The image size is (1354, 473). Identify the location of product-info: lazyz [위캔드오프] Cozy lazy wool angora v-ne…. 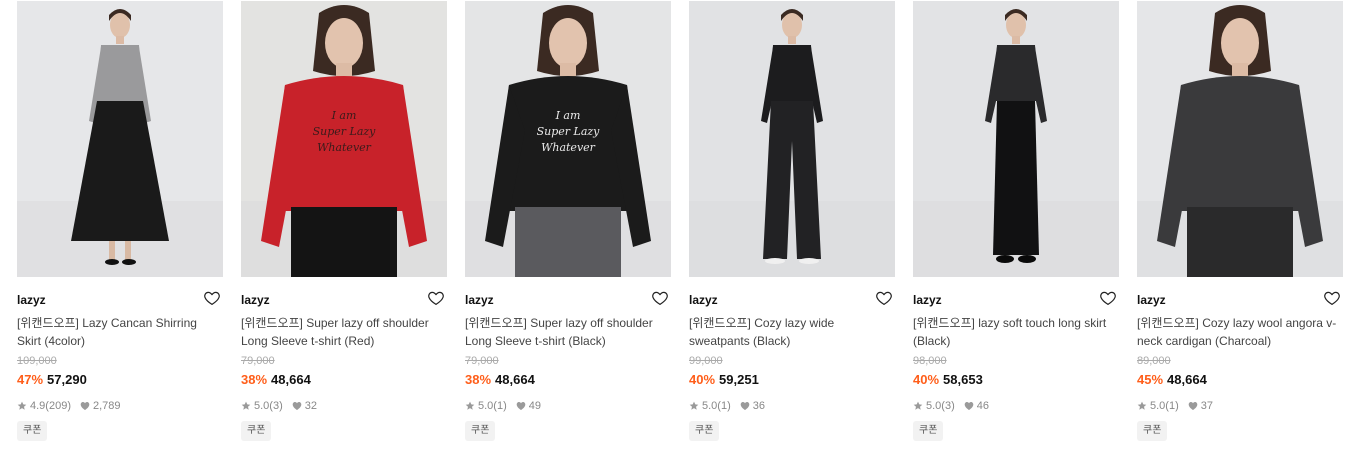
(1240, 359).